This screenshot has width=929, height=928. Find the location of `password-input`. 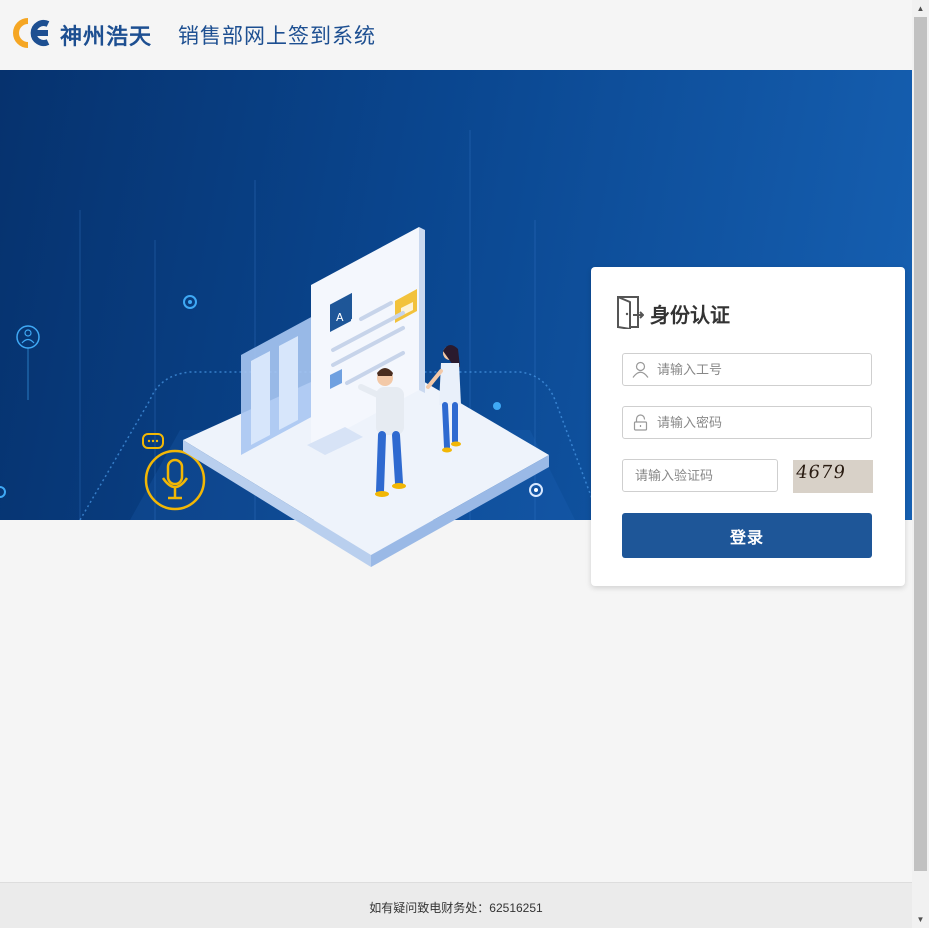

password-input is located at coordinates (759, 422).